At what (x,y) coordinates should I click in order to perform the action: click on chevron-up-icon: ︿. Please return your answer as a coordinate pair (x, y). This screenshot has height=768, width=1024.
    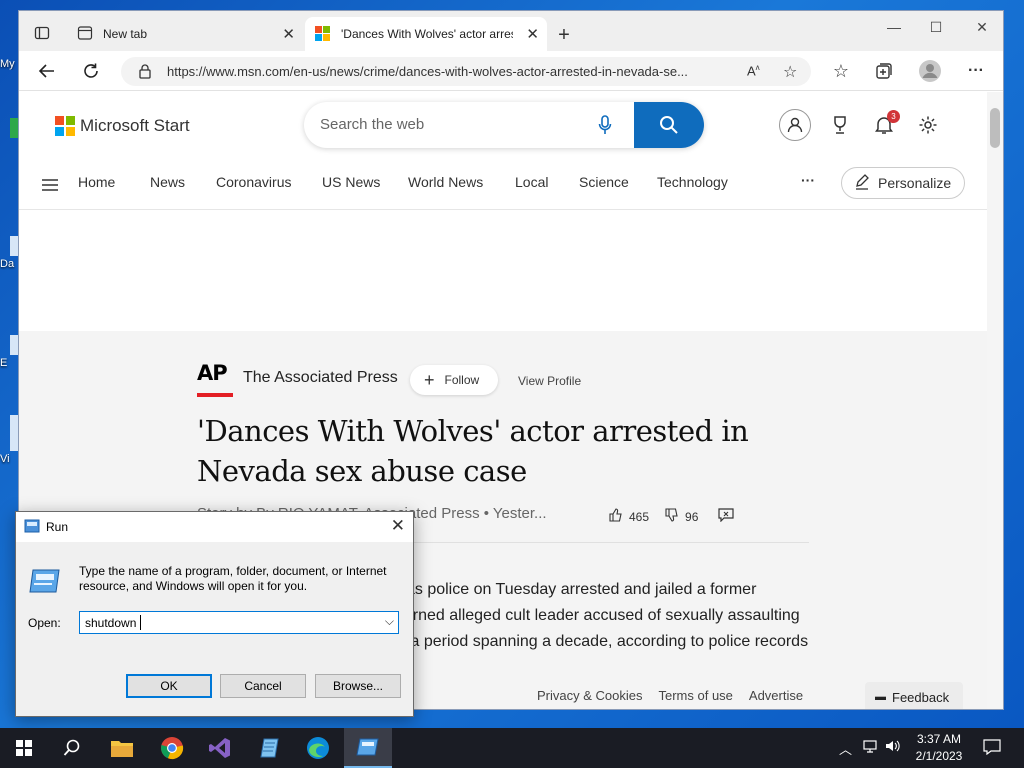
    Looking at the image, I should click on (845, 748).